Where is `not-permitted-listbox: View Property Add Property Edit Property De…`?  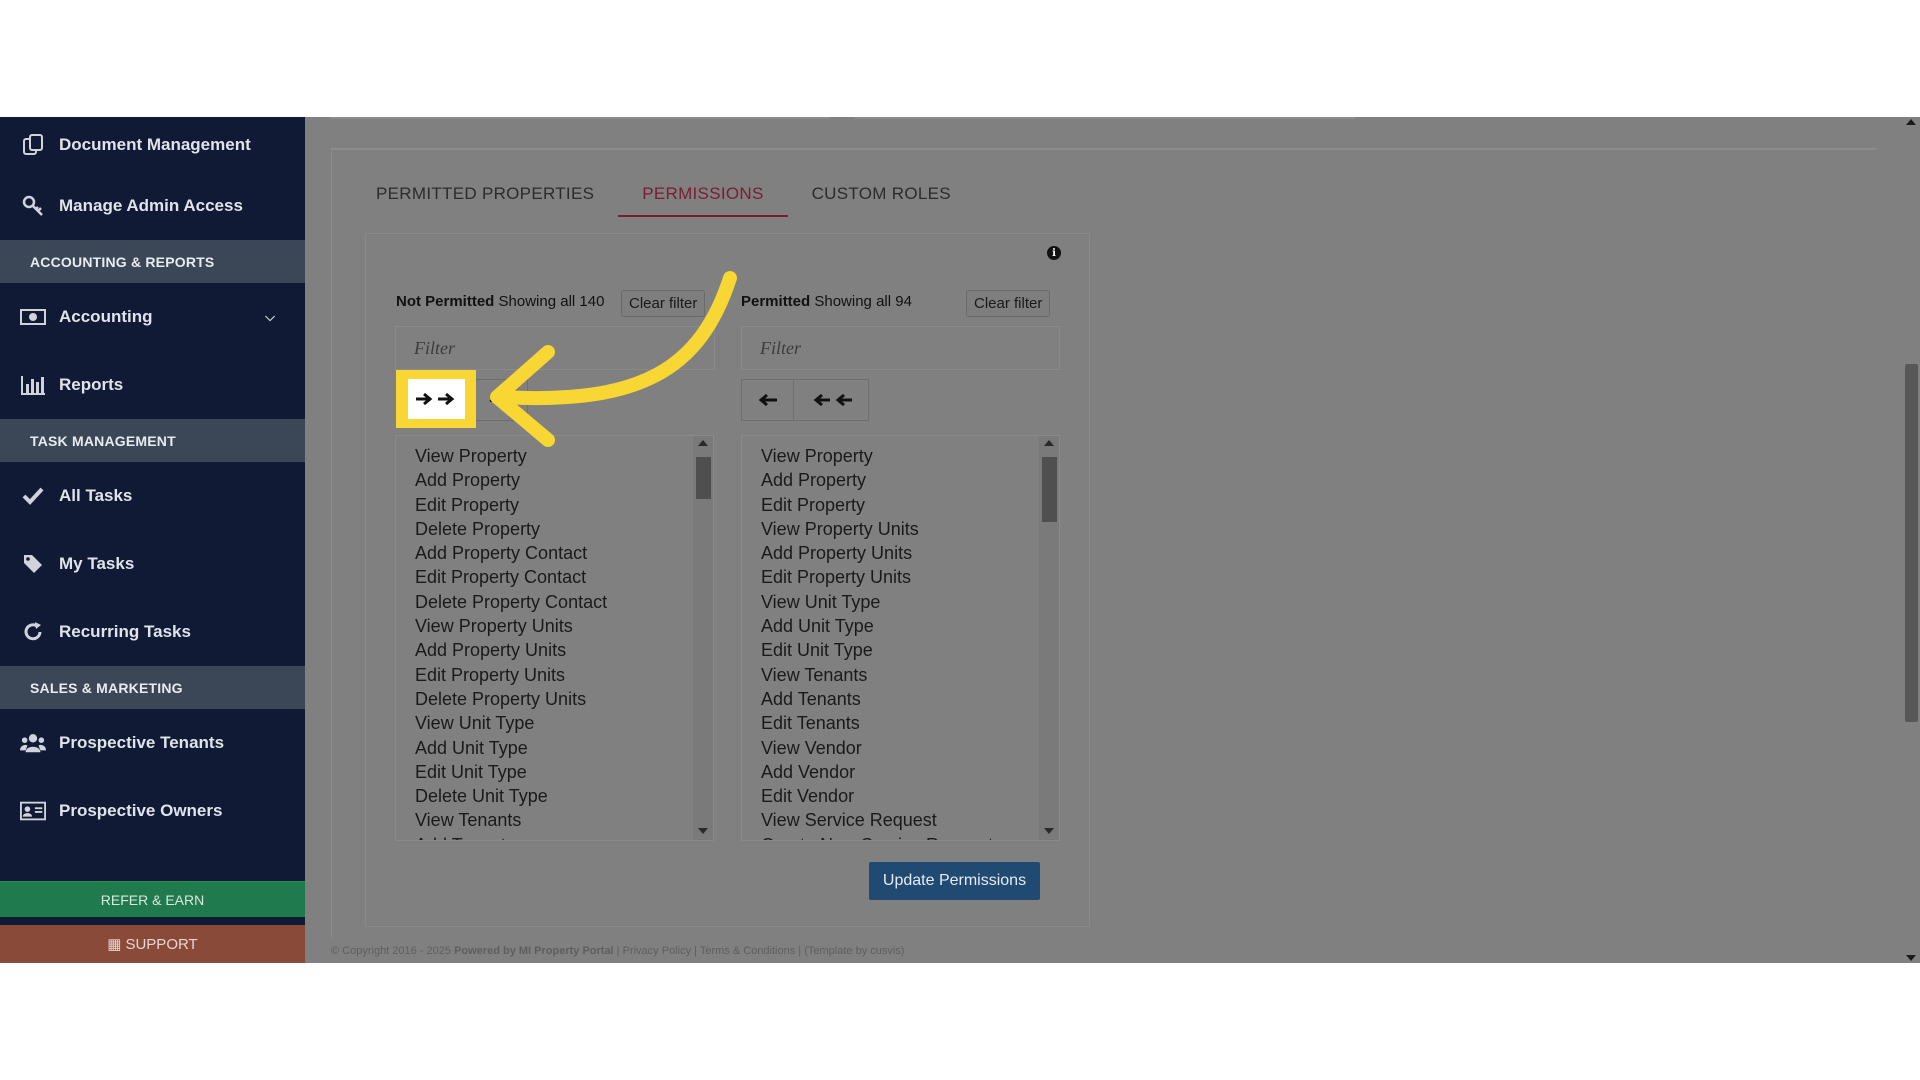
not-permitted-listbox: View Property Add Property Edit Property De… is located at coordinates (554, 638).